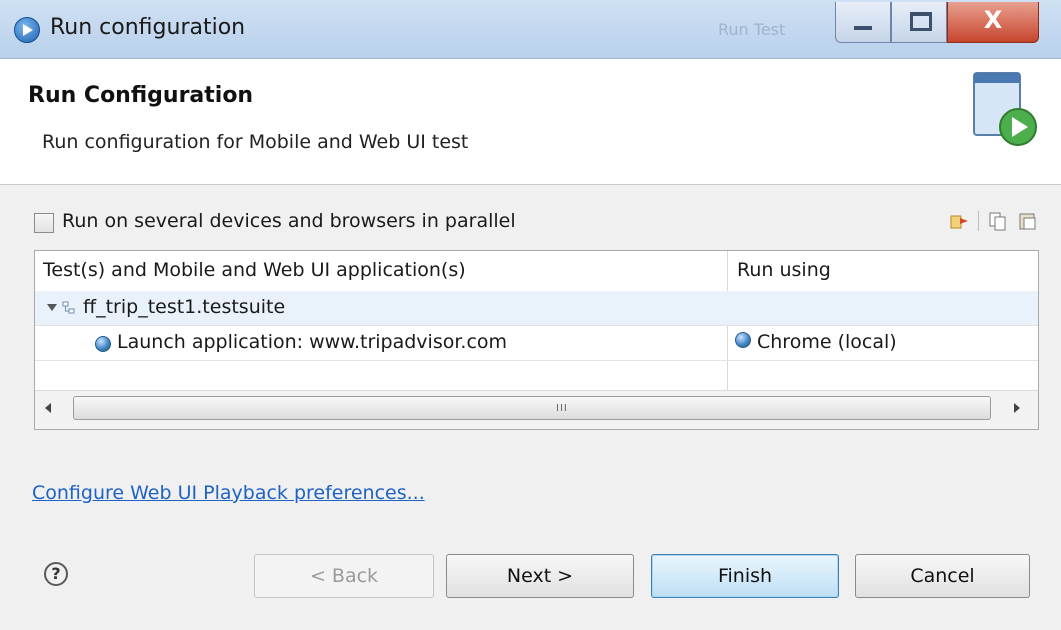 The height and width of the screenshot is (630, 1061). Describe the element at coordinates (978, 221) in the screenshot. I see `toolbar-separator` at that location.